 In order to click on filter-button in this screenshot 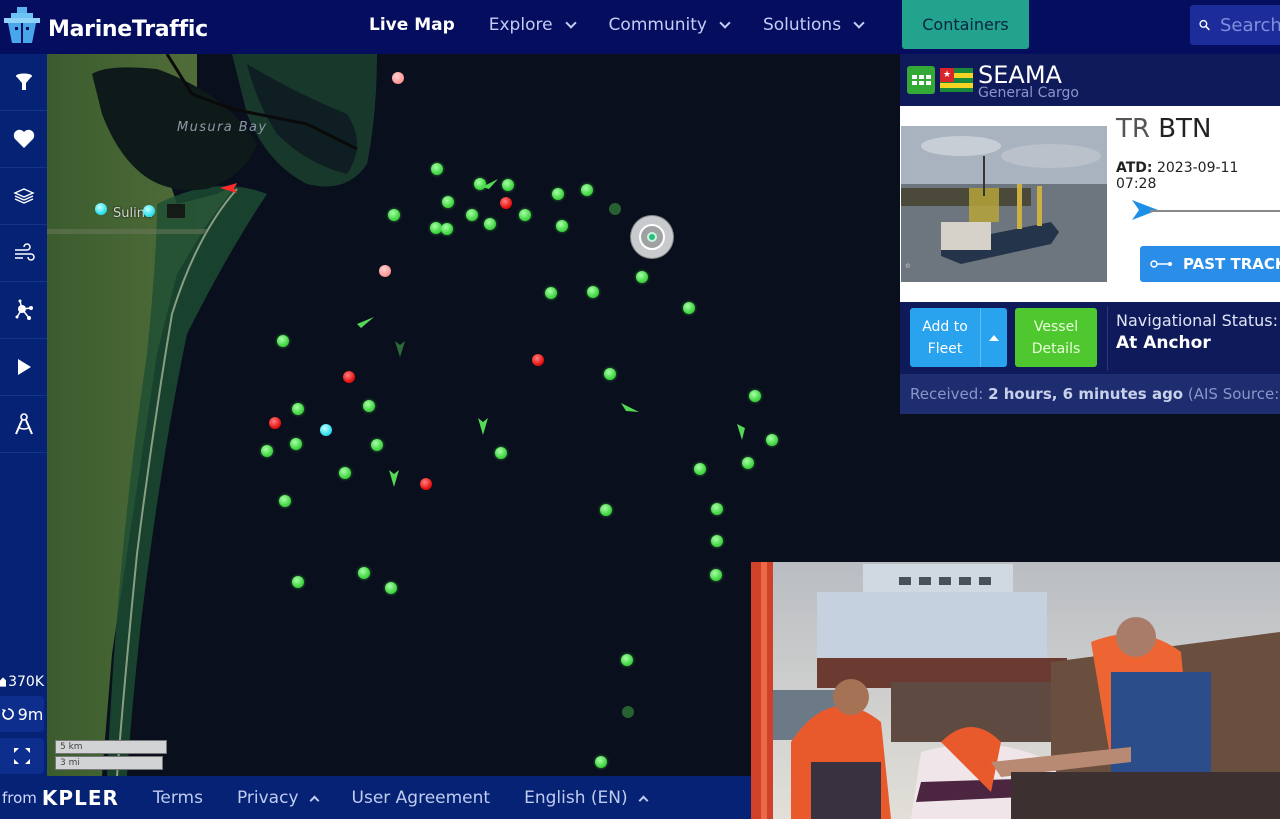, I will do `click(23, 82)`.